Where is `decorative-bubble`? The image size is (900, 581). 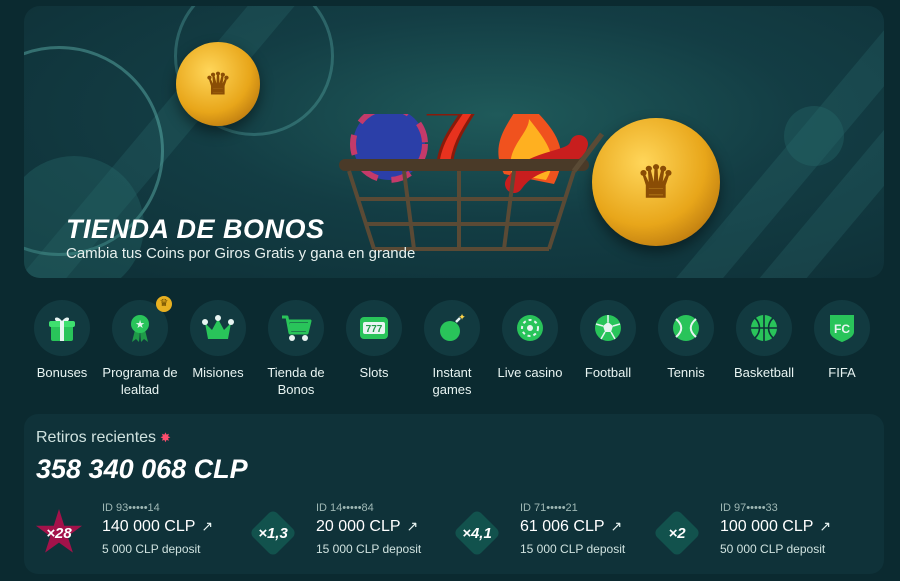 decorative-bubble is located at coordinates (814, 136).